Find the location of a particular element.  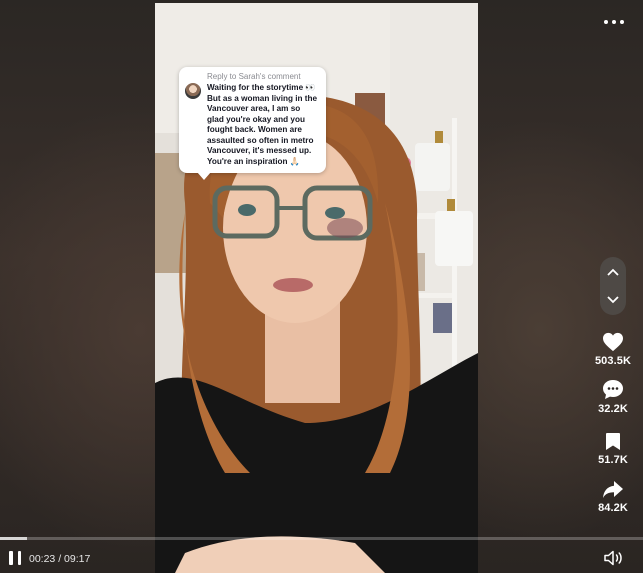

pause-button is located at coordinates (15, 558).